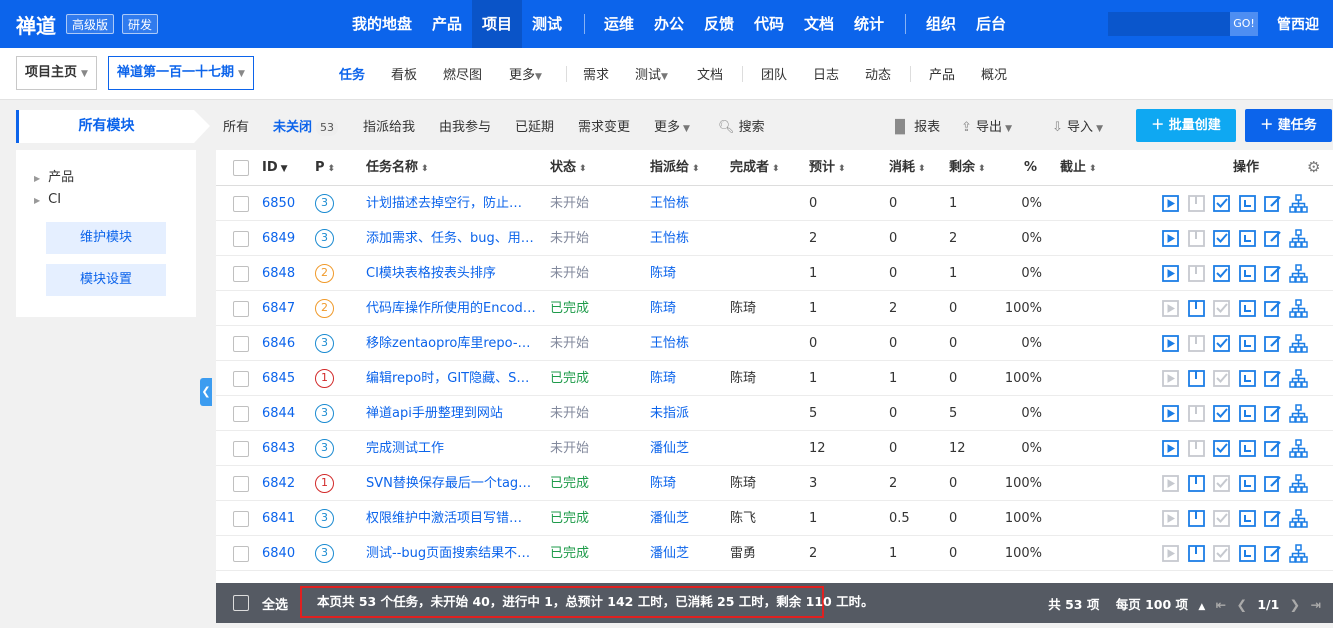 Image resolution: width=1333 pixels, height=628 pixels. Describe the element at coordinates (404, 73) in the screenshot. I see `subnav-kanban: 看板` at that location.